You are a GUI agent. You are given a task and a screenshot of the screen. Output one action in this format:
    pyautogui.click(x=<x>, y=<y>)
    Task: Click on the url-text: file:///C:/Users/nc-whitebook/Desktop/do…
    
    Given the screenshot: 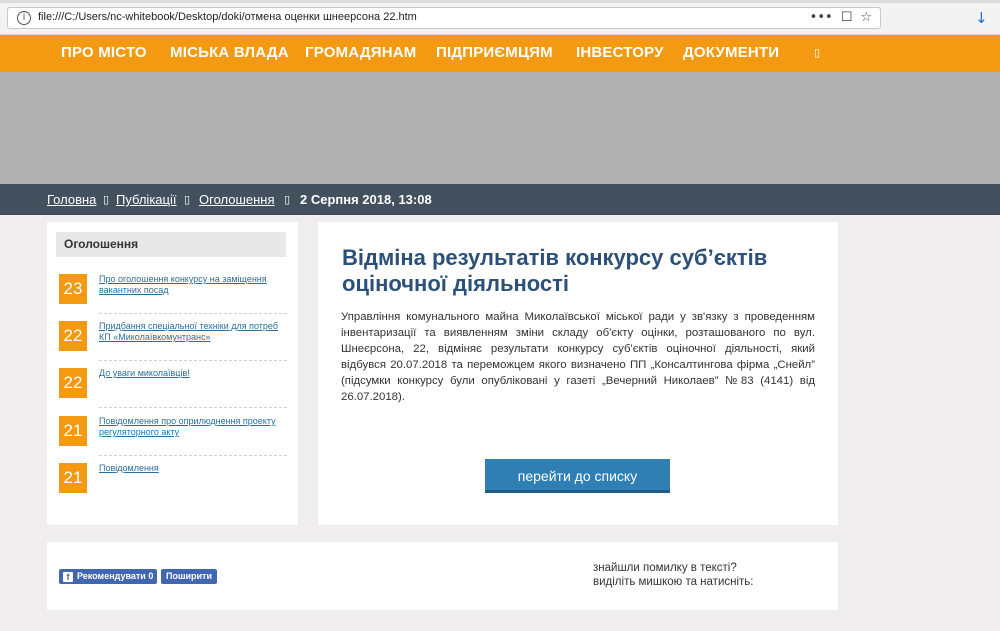 What is the action you would take?
    pyautogui.click(x=227, y=17)
    